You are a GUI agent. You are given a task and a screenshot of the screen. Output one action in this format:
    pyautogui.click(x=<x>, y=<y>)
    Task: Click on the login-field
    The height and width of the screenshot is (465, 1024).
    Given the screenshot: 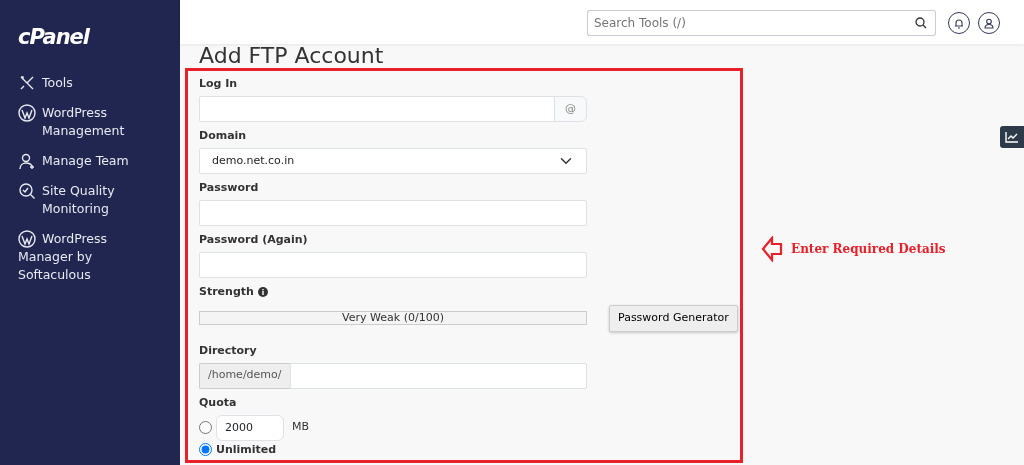 What is the action you would take?
    pyautogui.click(x=377, y=109)
    